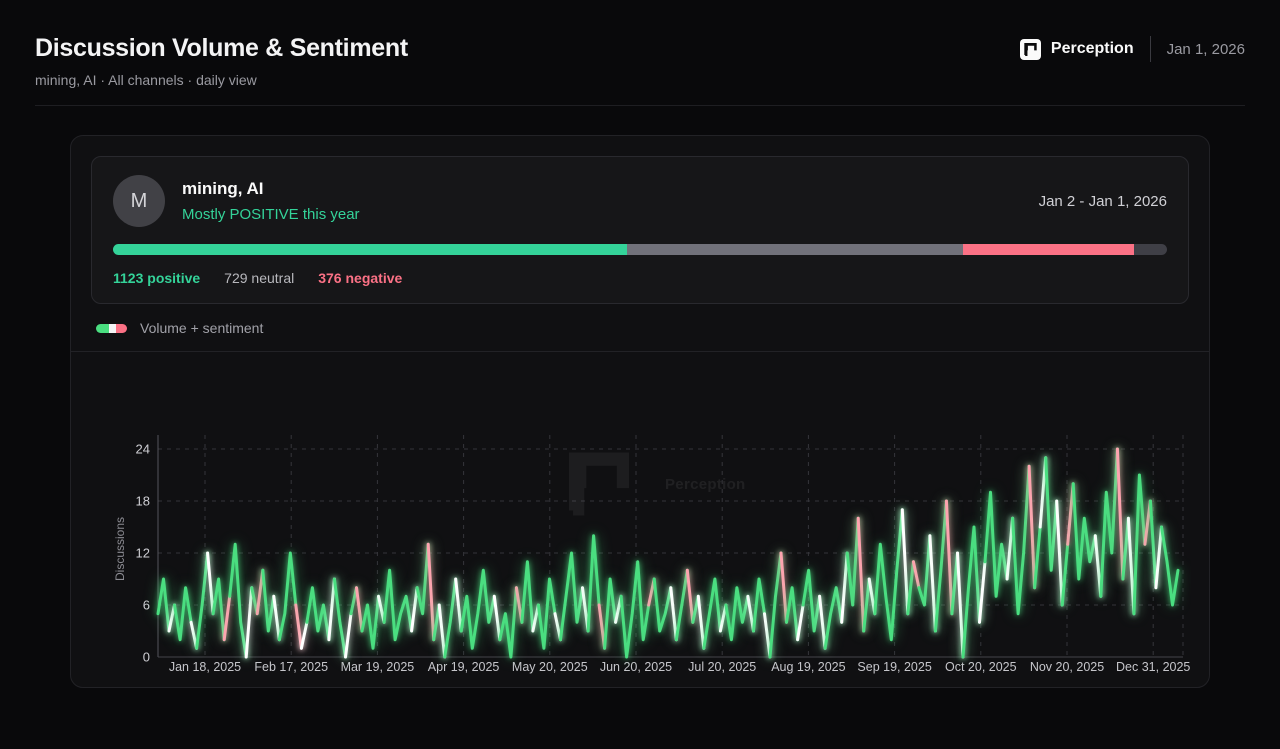  What do you see at coordinates (642, 328) in the screenshot?
I see `chart-legend: Volume + sentiment` at bounding box center [642, 328].